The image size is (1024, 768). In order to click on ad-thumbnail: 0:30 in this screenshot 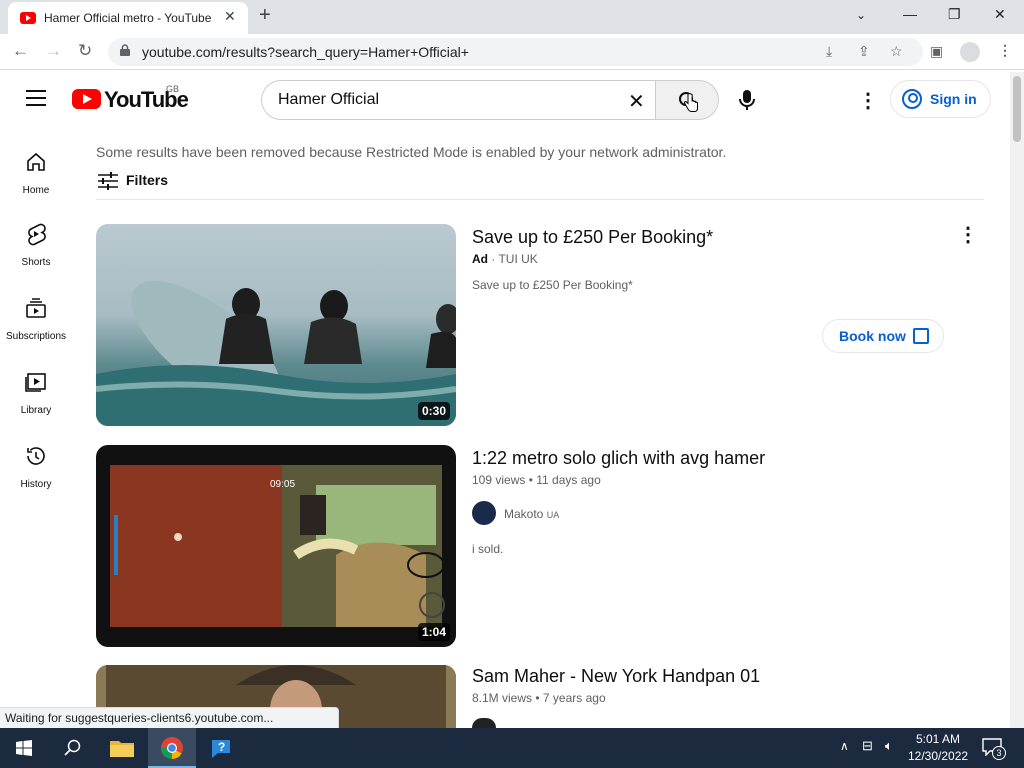, I will do `click(276, 325)`.